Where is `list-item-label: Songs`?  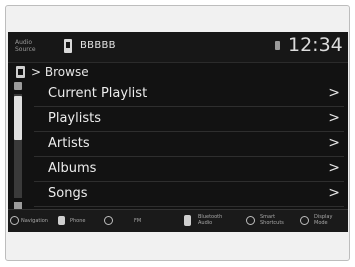 list-item-label: Songs is located at coordinates (68, 193).